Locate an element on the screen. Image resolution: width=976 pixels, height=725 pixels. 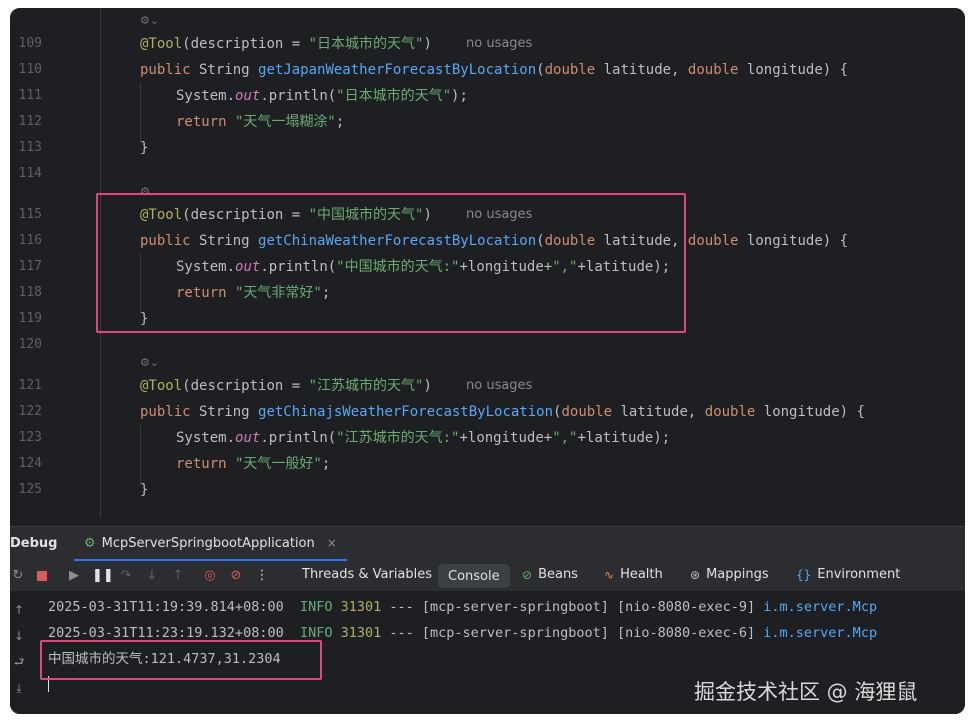
step-into-icon: ↓ is located at coordinates (152, 576).